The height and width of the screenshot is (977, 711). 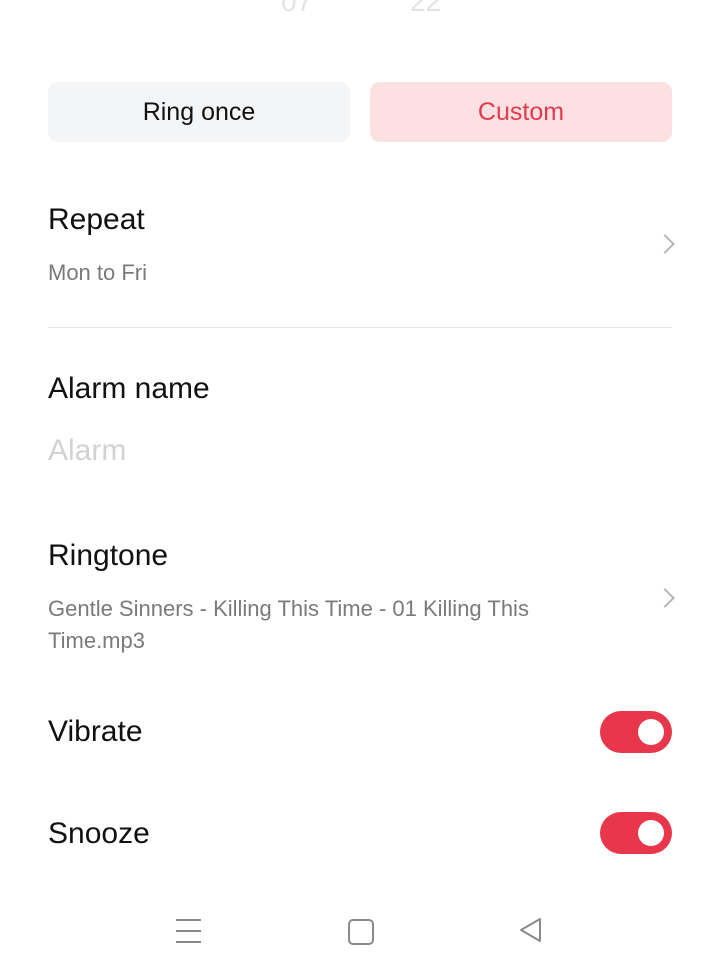 What do you see at coordinates (361, 932) in the screenshot?
I see `home-icon` at bounding box center [361, 932].